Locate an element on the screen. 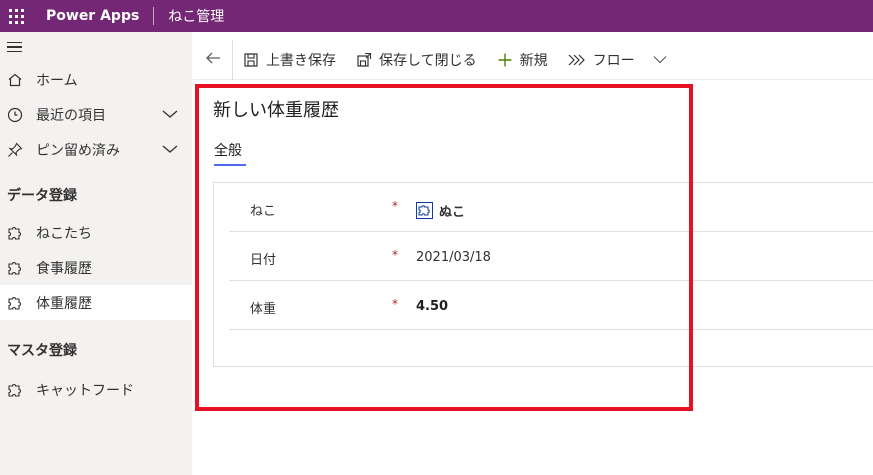  date-field: 2021/03/18 is located at coordinates (453, 257).